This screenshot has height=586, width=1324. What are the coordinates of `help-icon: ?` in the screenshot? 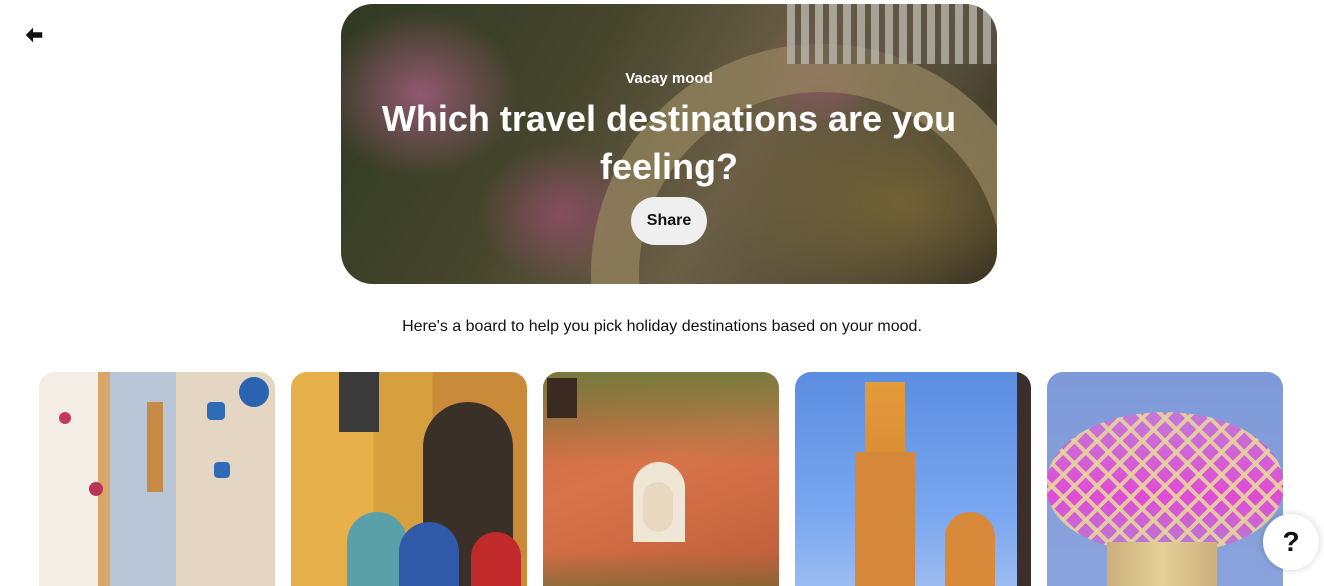 It's located at (1291, 541).